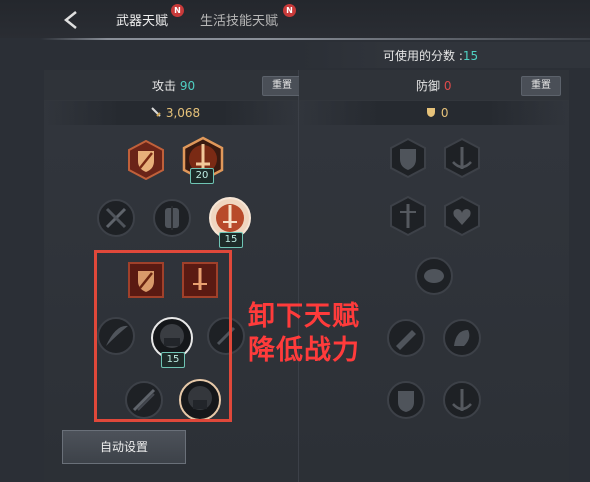 The image size is (590, 482). I want to click on talent-node-def-shield, so click(408, 159).